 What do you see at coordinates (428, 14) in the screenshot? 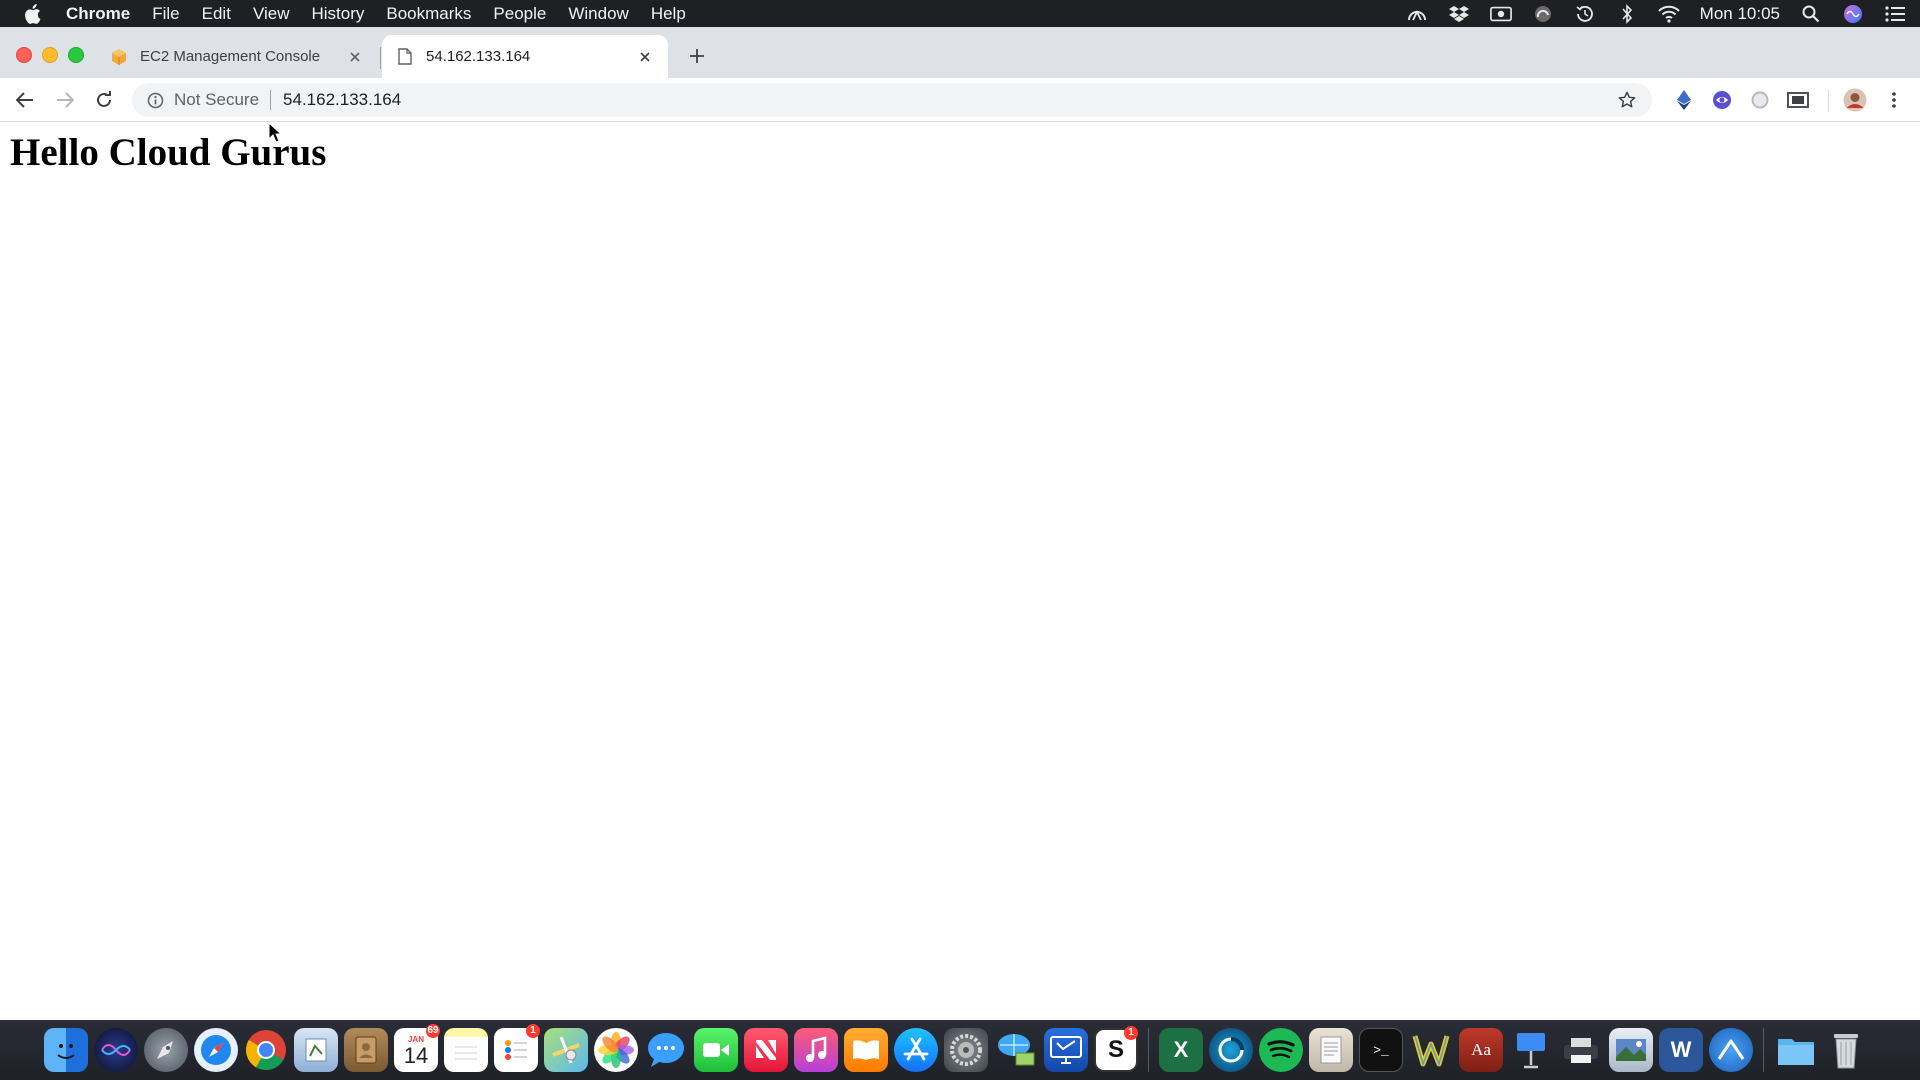
I see `menu-bookmarks: Bookmarks` at bounding box center [428, 14].